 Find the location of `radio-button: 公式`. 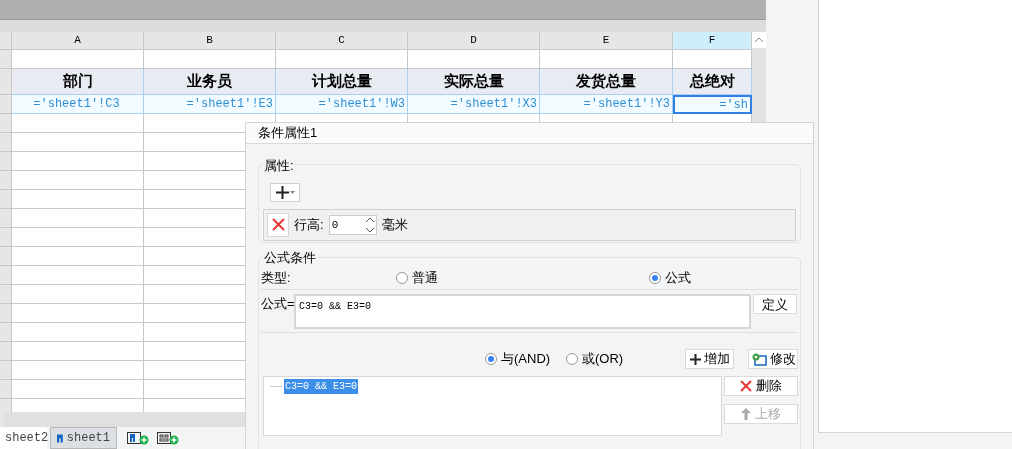

radio-button: 公式 is located at coordinates (670, 278).